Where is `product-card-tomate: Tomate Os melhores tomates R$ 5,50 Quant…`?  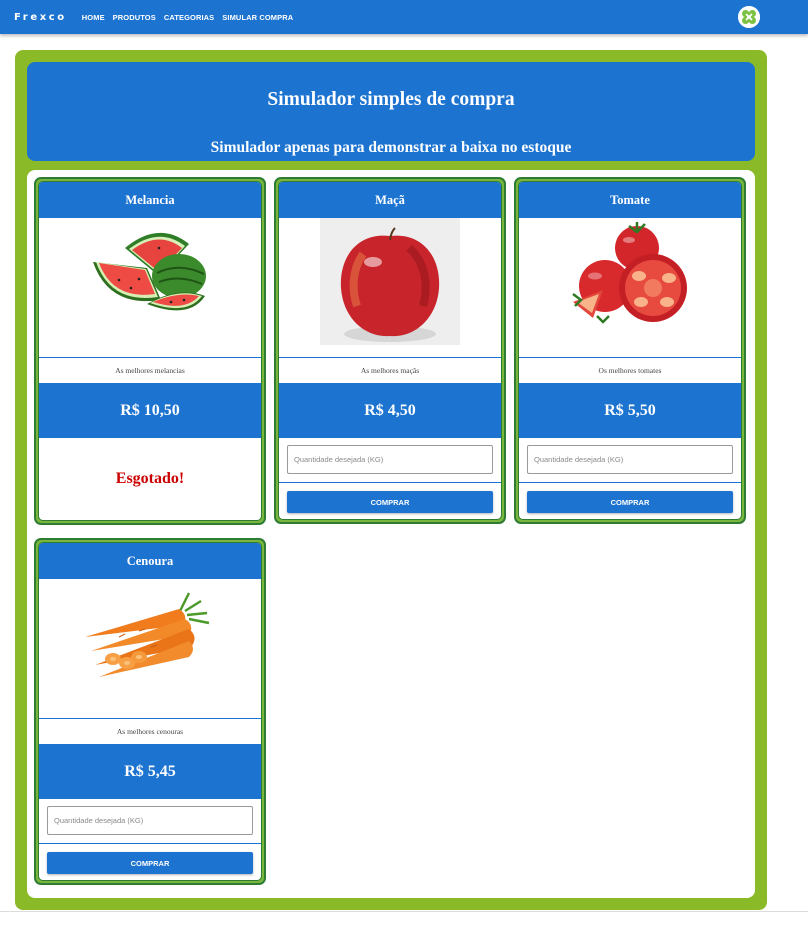 product-card-tomate: Tomate Os melhores tomates R$ 5,50 Quant… is located at coordinates (630, 350).